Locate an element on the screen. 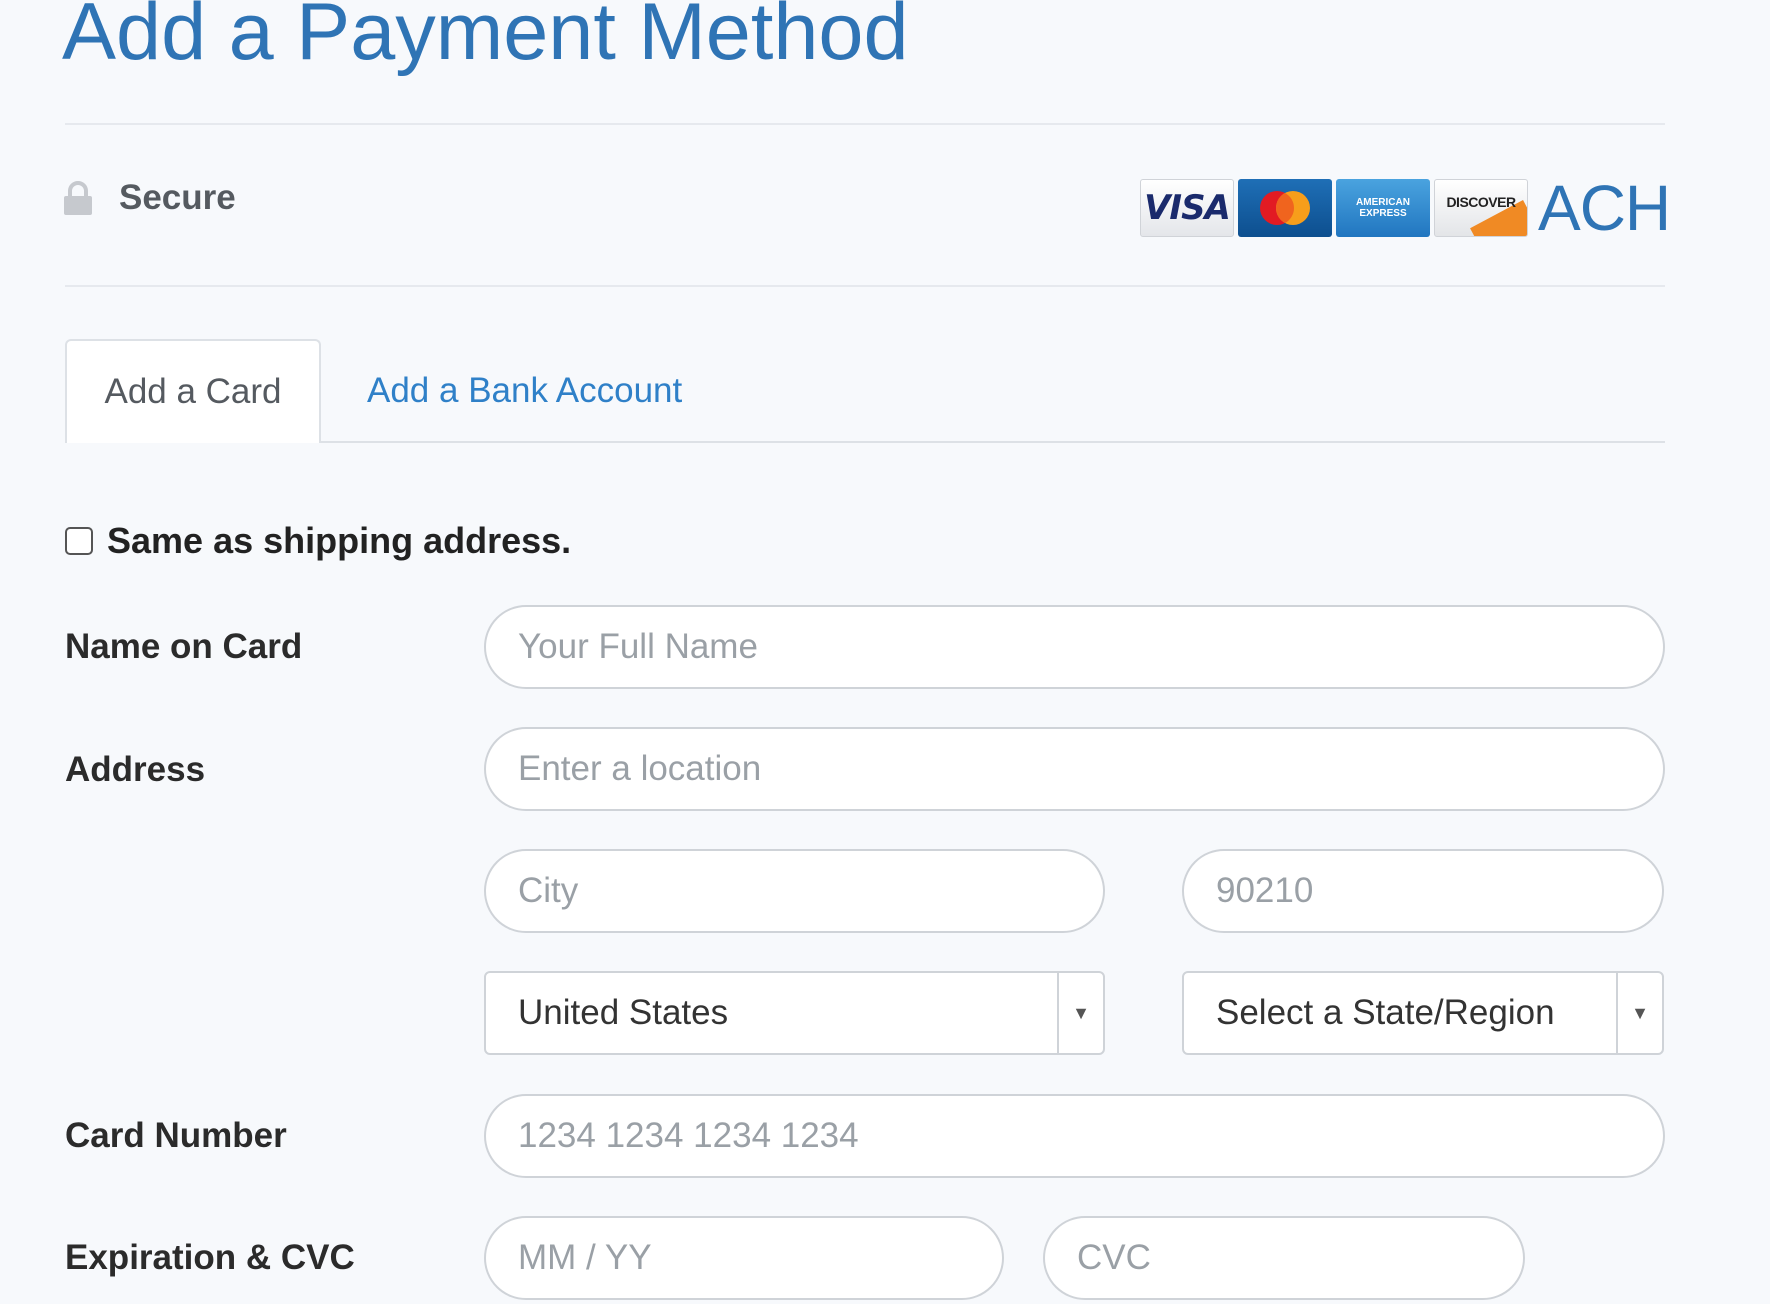 The image size is (1770, 1304). address-input is located at coordinates (1074, 769).